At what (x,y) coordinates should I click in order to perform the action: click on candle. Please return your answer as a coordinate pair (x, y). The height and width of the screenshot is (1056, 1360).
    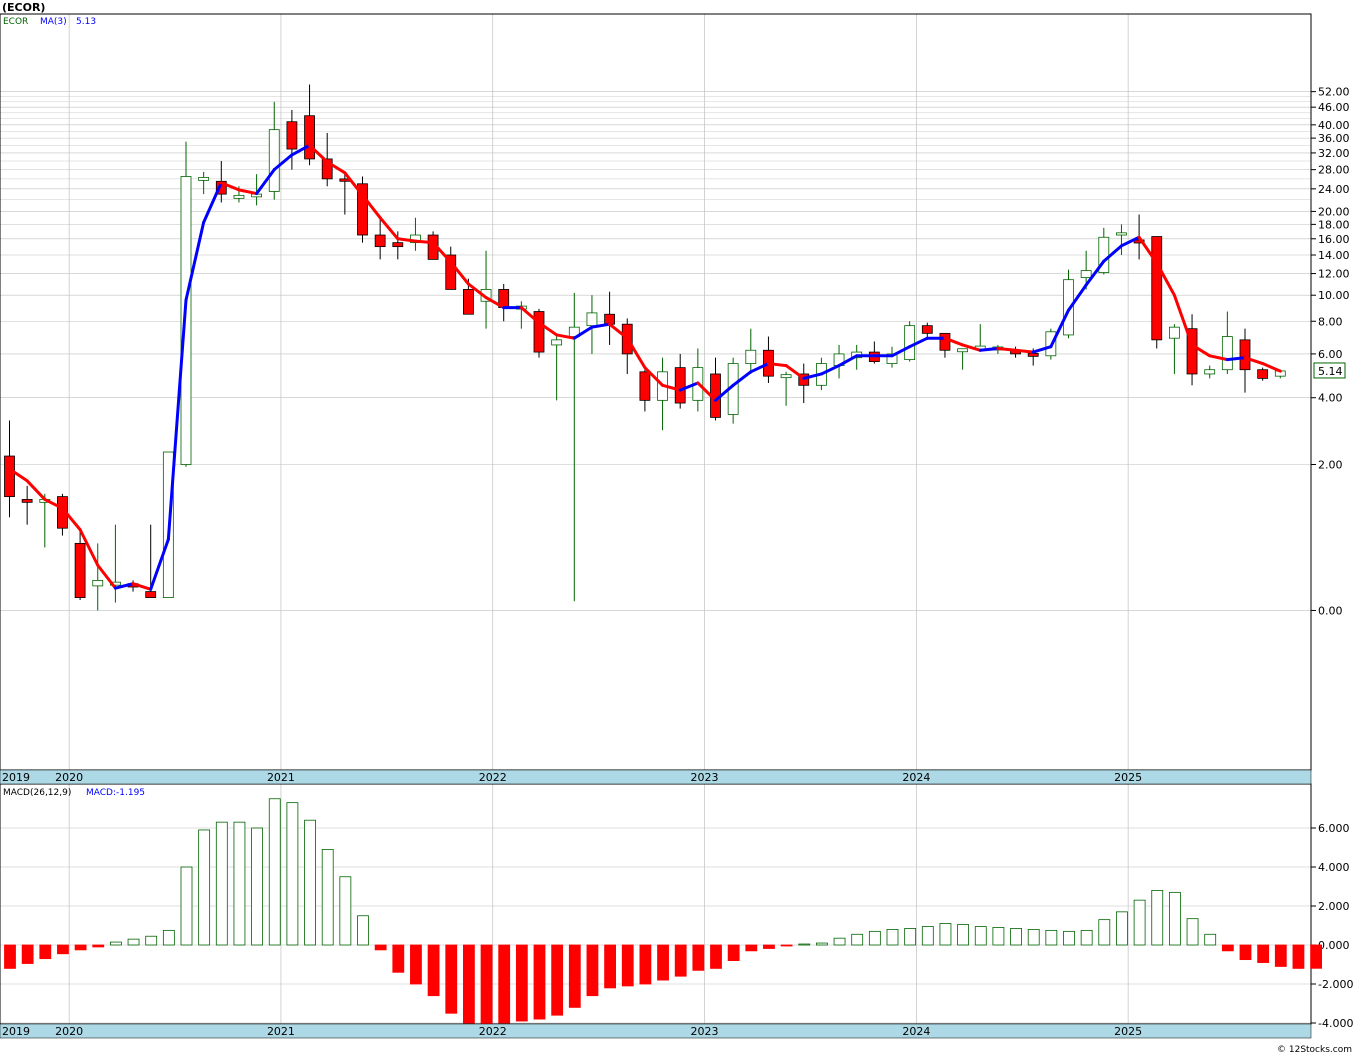
    Looking at the image, I should click on (539, 333).